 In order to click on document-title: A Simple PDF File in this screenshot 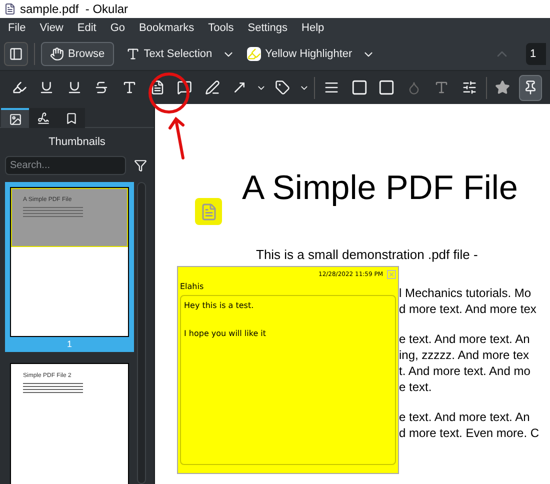, I will do `click(380, 188)`.